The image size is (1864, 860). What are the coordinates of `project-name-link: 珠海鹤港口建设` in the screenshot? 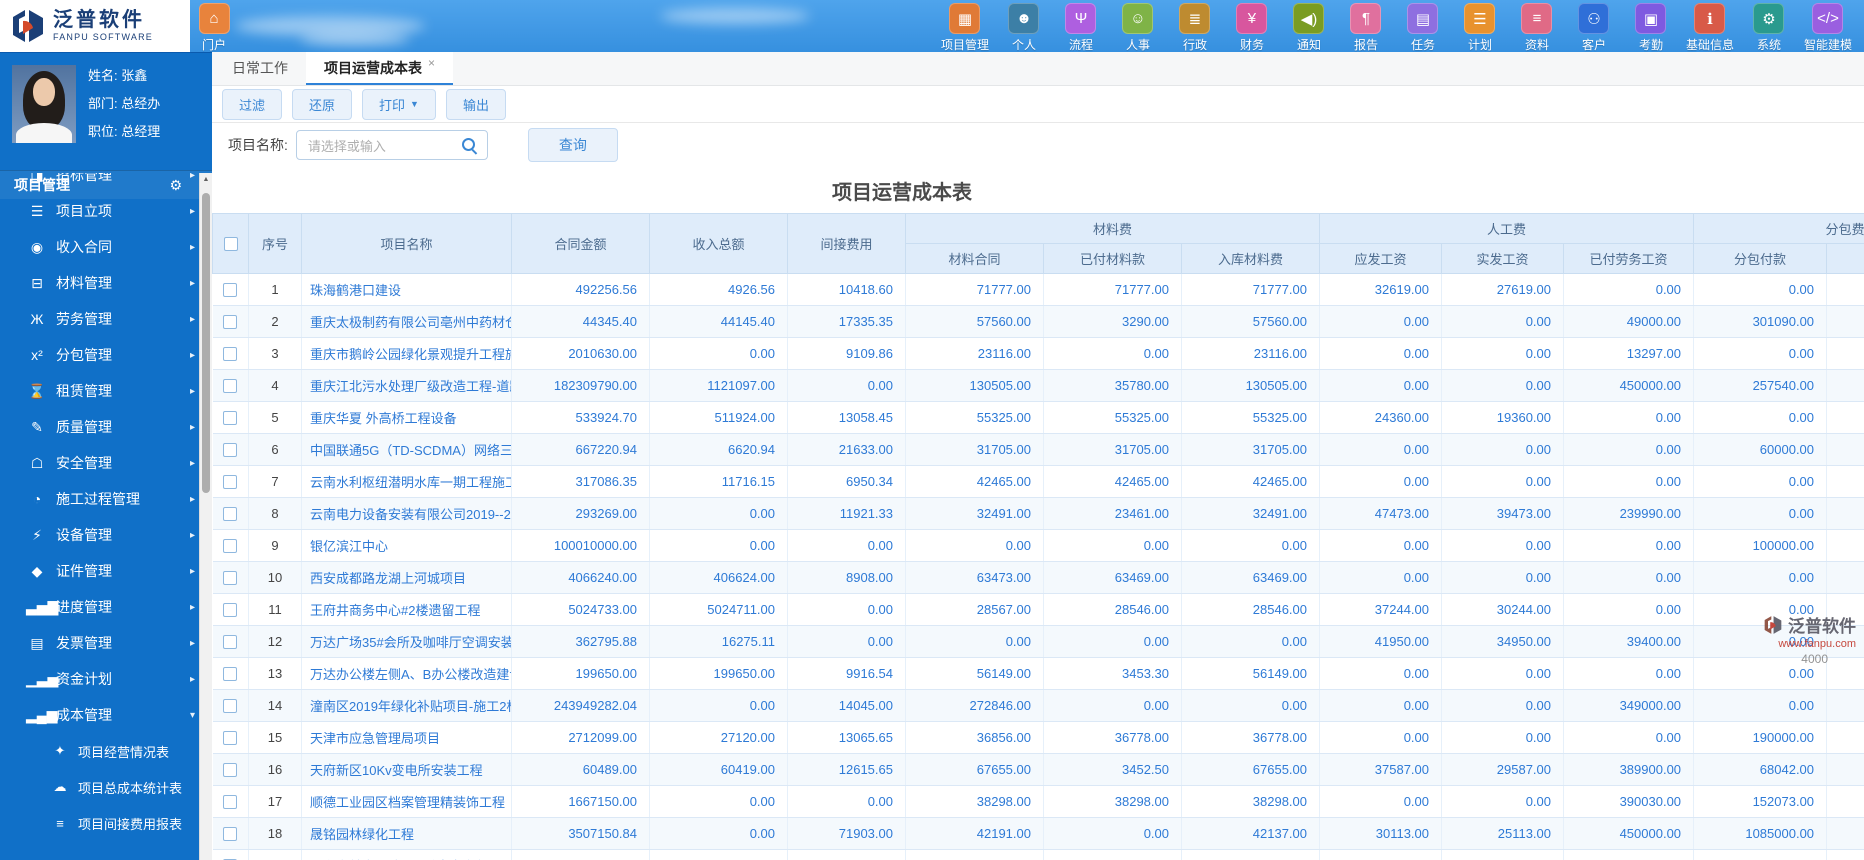 It's located at (406, 289).